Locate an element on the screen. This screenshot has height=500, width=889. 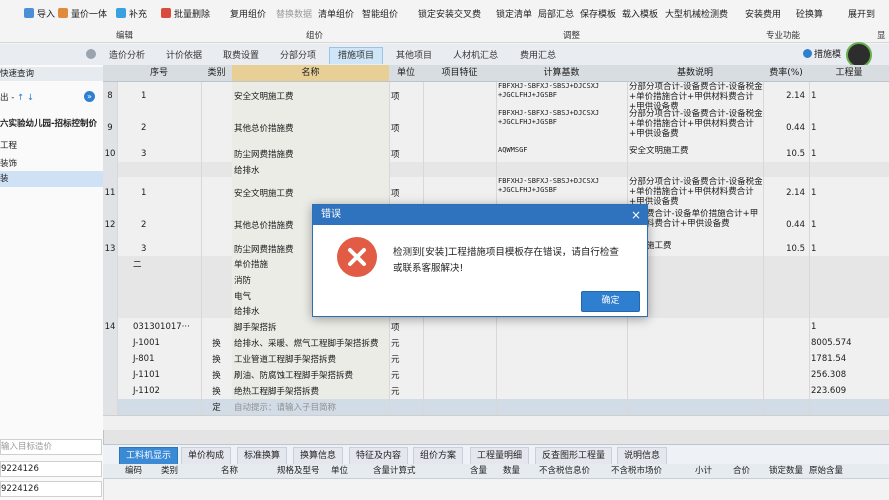
import-icon is located at coordinates (29, 13).